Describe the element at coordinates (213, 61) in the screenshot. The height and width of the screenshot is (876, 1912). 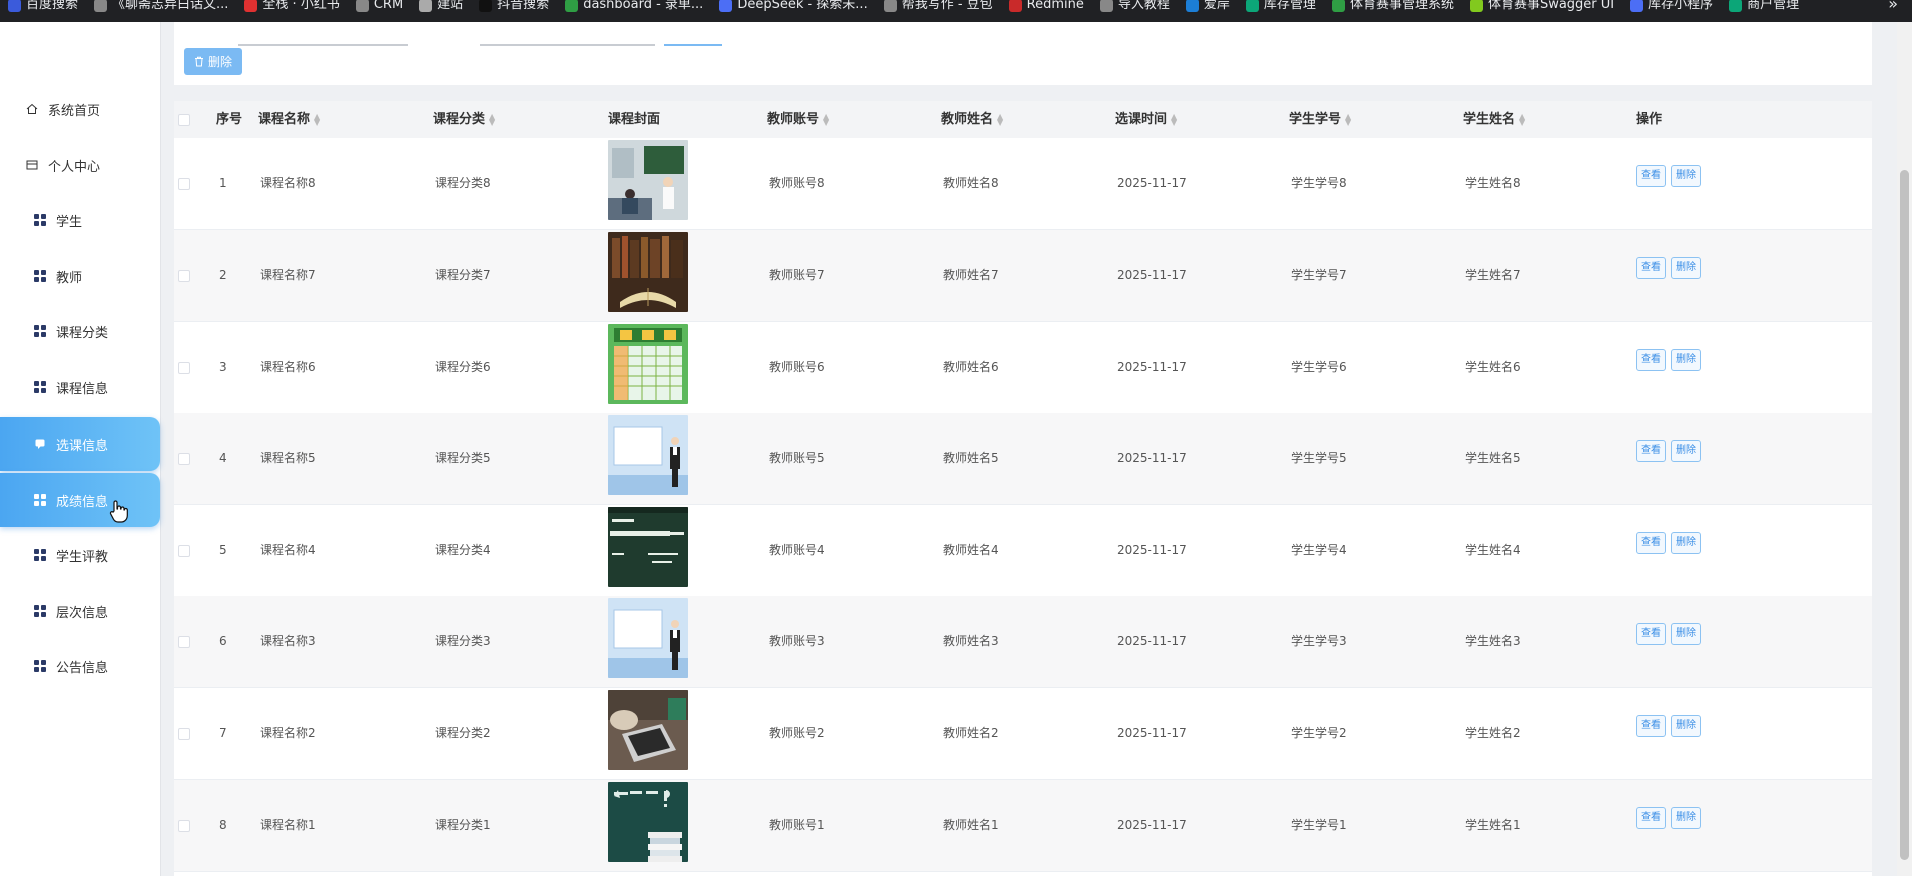
I see `batch-delete-button: 删除` at that location.